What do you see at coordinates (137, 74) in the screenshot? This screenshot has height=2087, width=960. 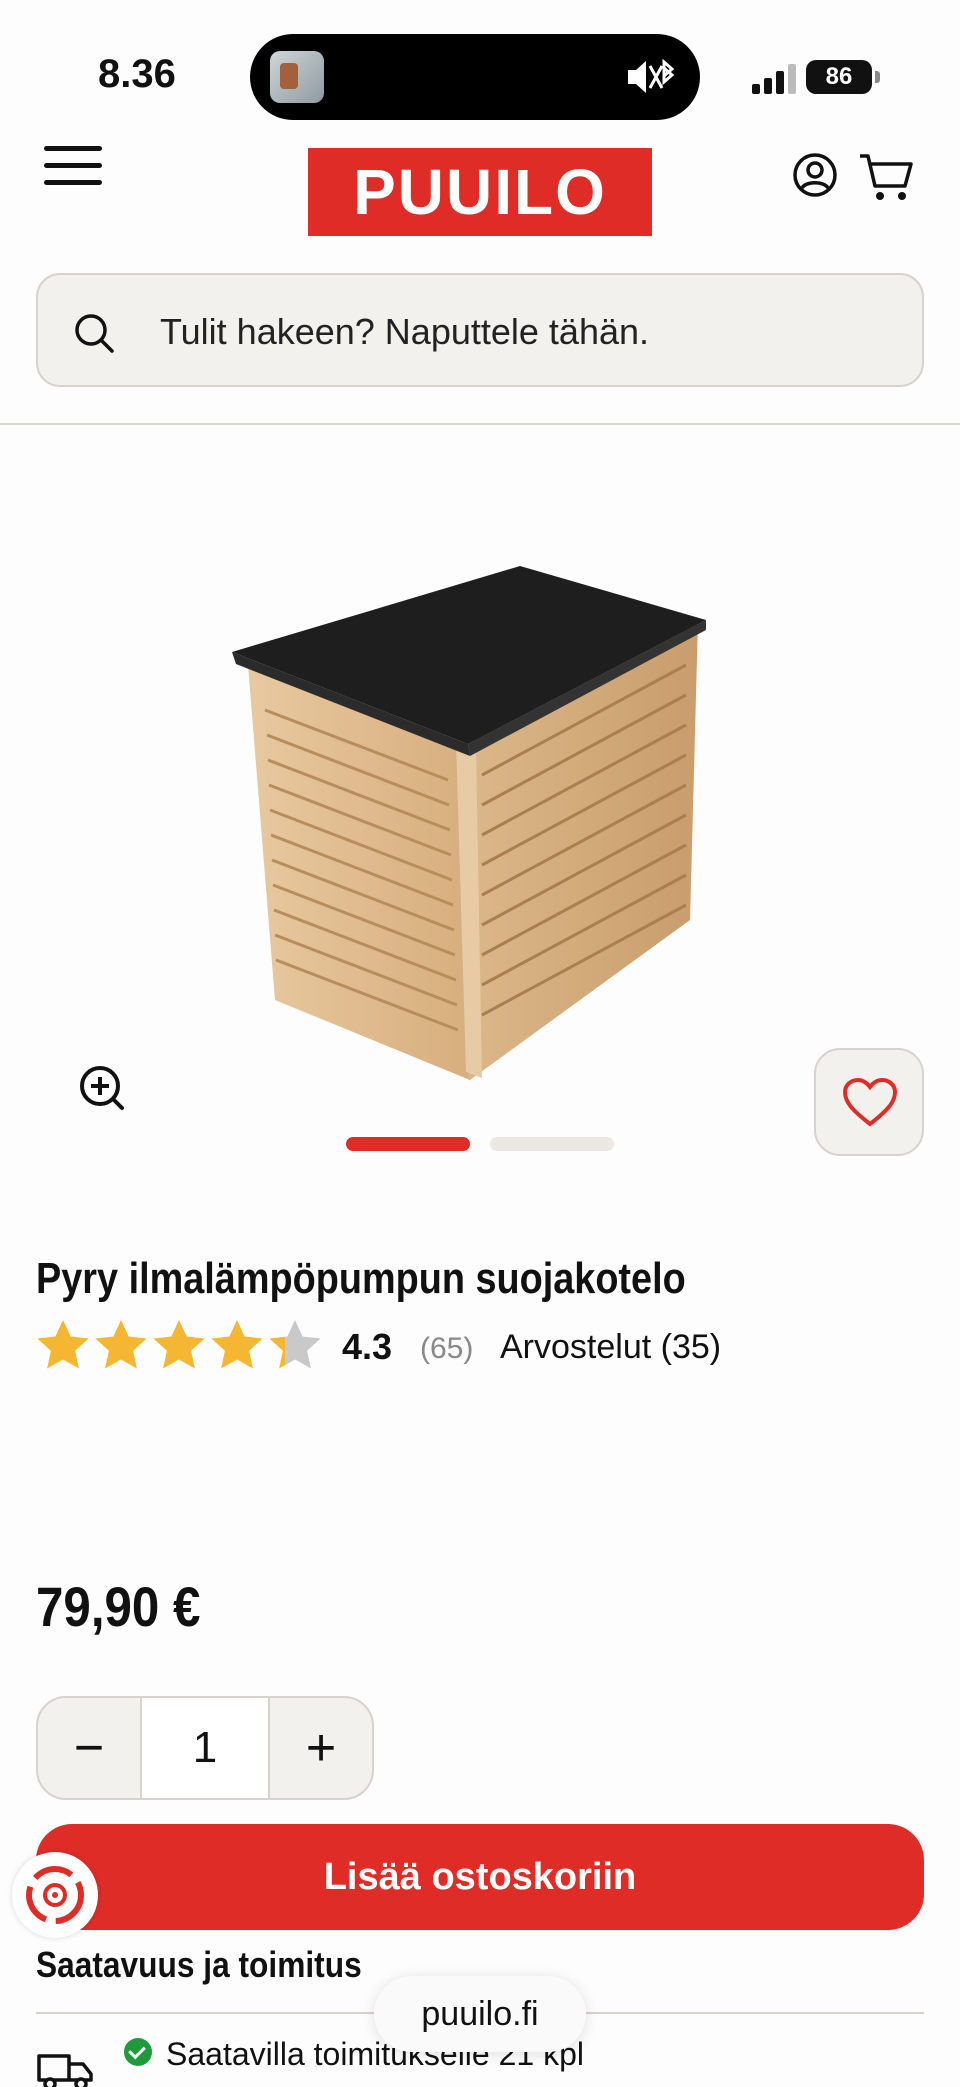 I see `status-time: 8.36` at bounding box center [137, 74].